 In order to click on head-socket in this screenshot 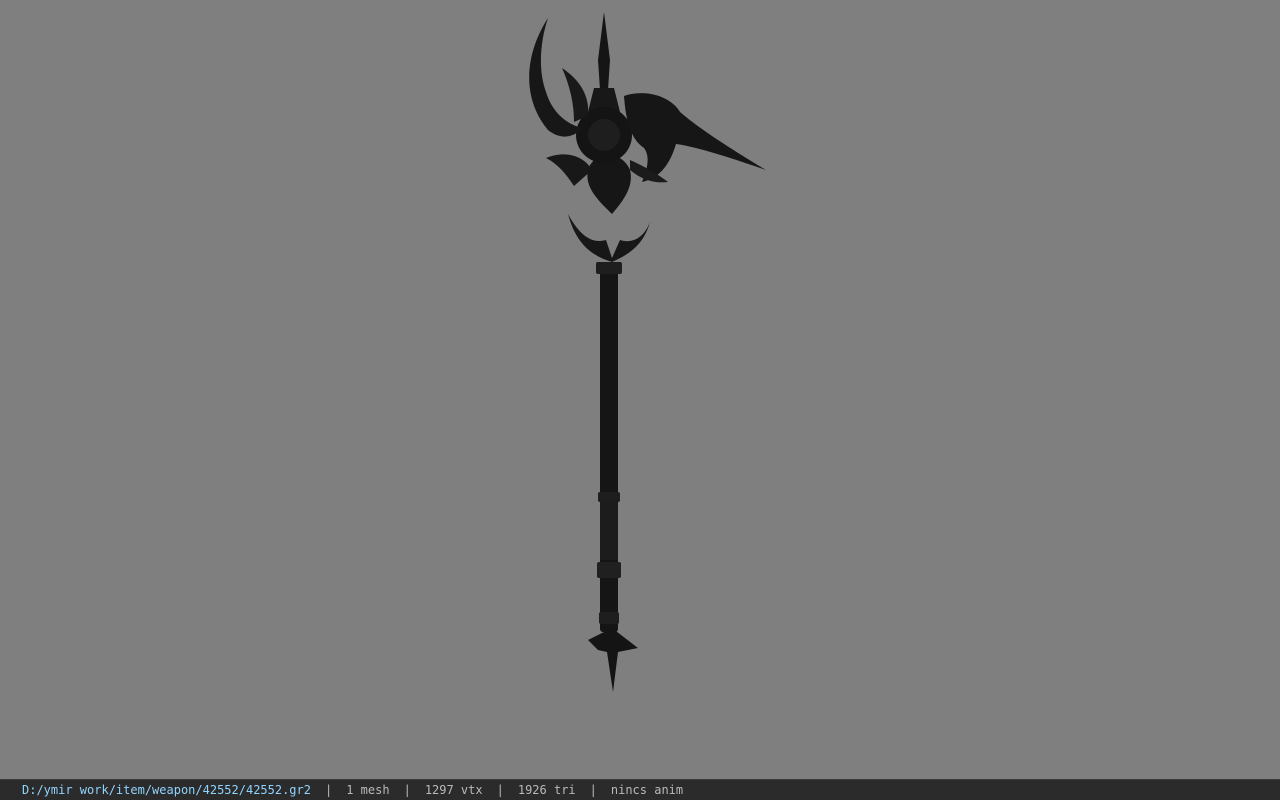, I will do `click(609, 184)`.